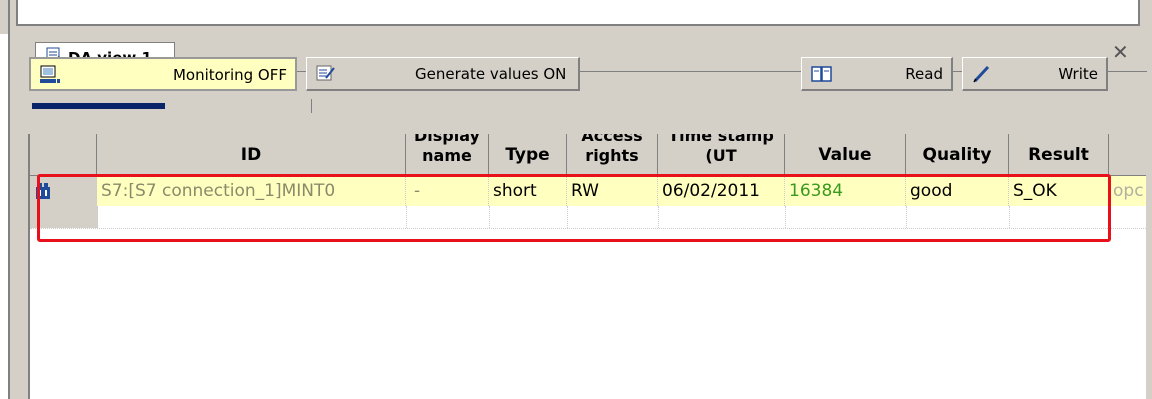  I want to click on monitoring-label: Monitoring OFF, so click(229, 75).